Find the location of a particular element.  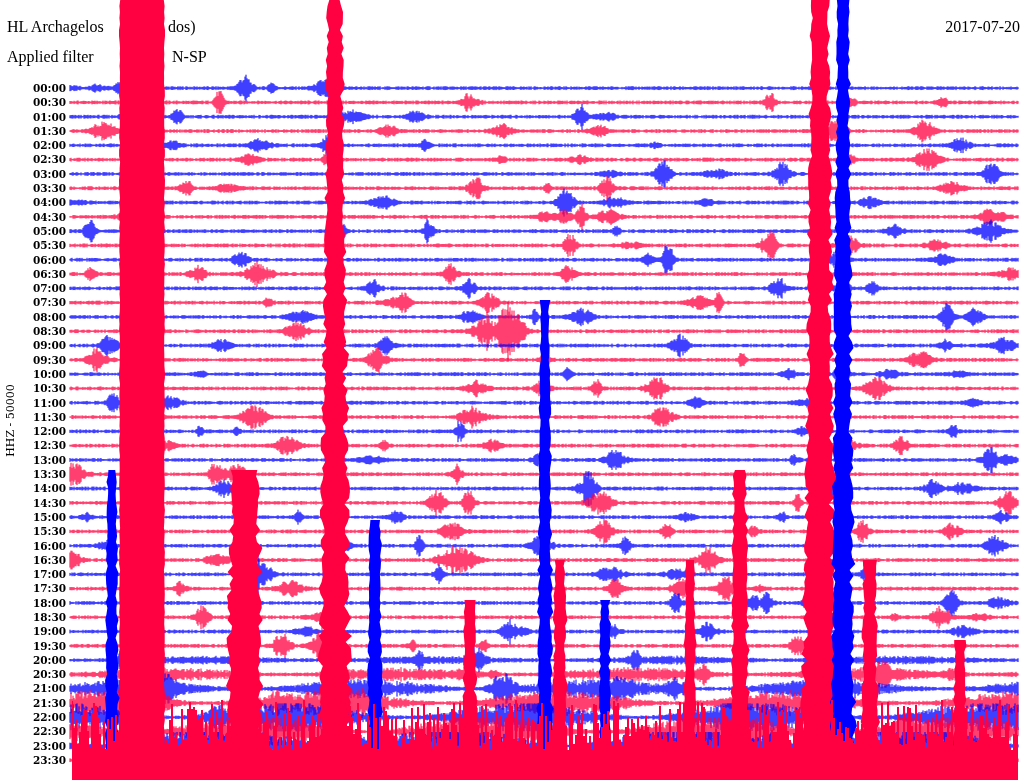

time-label: 12:30 is located at coordinates (48, 445).